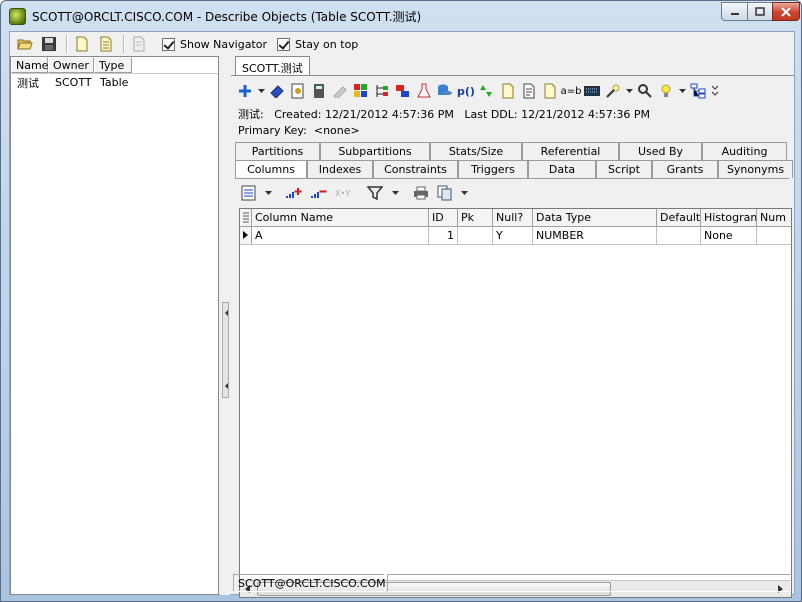 This screenshot has width=802, height=602. I want to click on idea-dropdown, so click(682, 91).